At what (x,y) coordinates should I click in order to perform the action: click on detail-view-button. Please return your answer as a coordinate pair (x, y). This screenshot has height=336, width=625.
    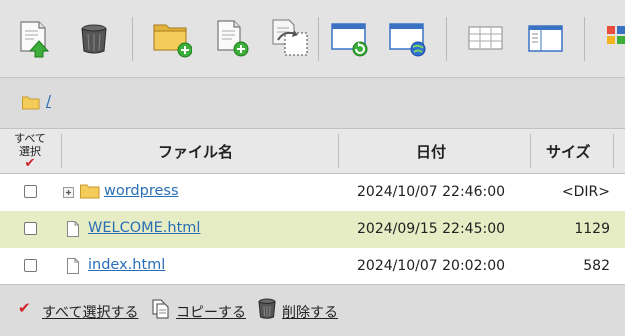
    Looking at the image, I should click on (546, 38).